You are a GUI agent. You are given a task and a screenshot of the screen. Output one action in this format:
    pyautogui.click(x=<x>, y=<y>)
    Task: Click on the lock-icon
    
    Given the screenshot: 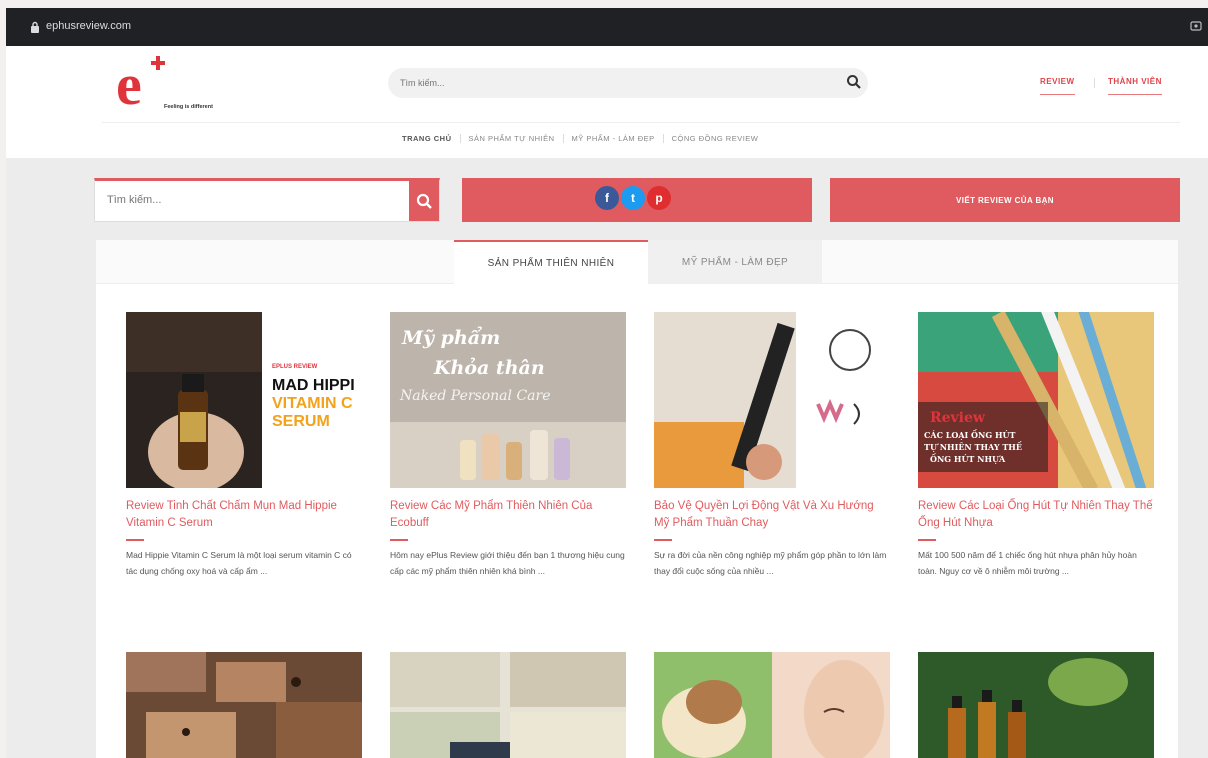 What is the action you would take?
    pyautogui.click(x=35, y=27)
    